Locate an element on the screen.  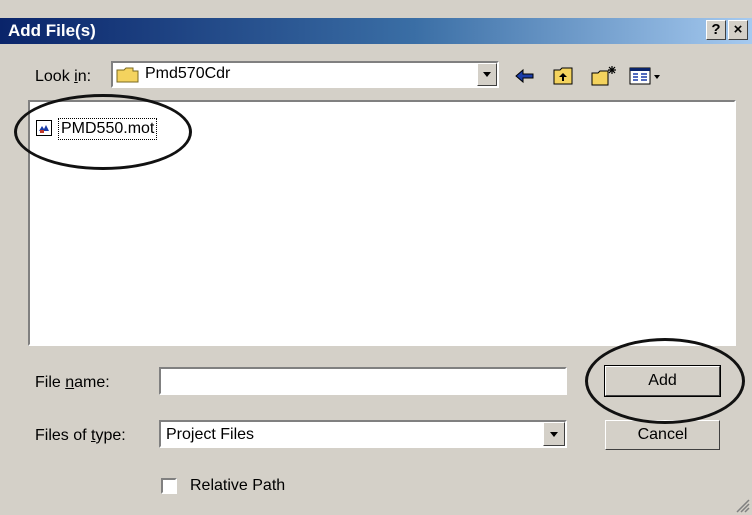
look-in-dropdown-button is located at coordinates (487, 74).